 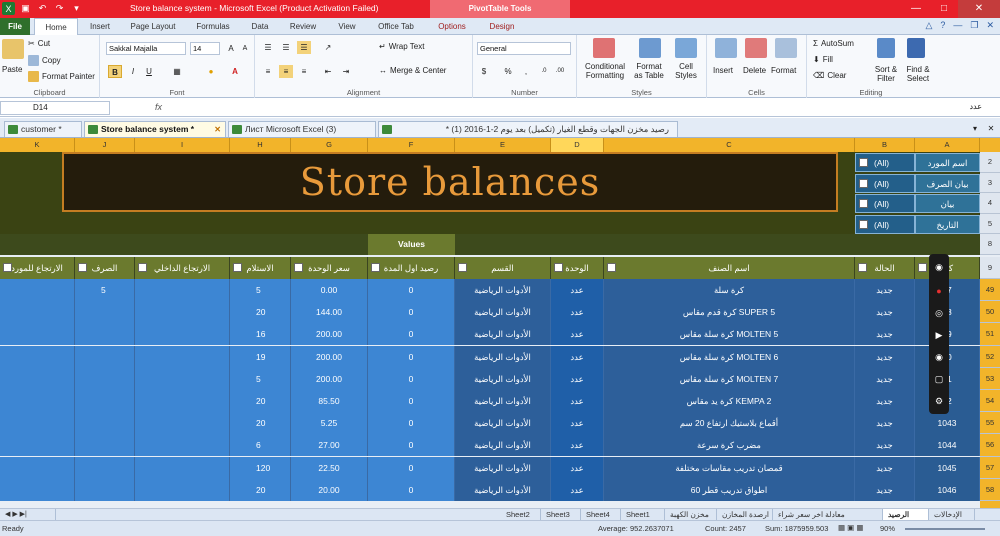 I want to click on tab-view: View, so click(x=347, y=26).